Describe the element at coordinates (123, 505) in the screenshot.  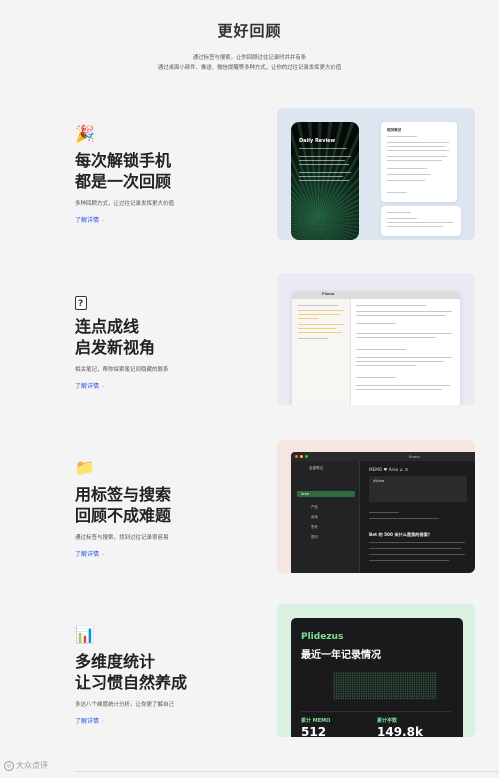
I see `feature-title: 用标签与搜索 回顾不成难题` at that location.